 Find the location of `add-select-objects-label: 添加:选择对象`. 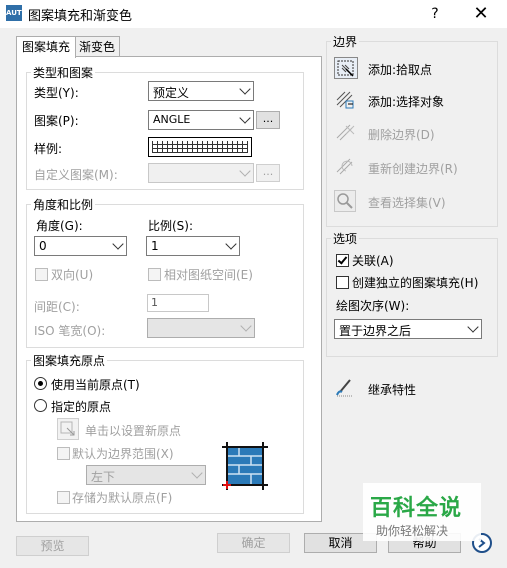

add-select-objects-label: 添加:选择对象 is located at coordinates (406, 101).